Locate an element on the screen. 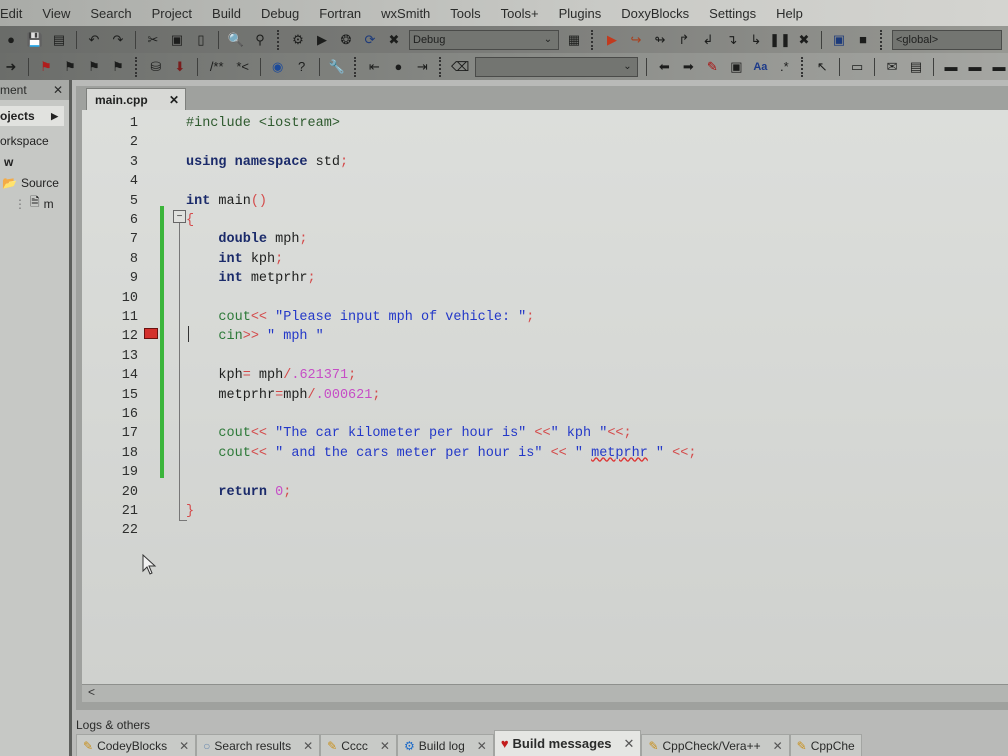 The image size is (1008, 756). build-run-icon: ❂ is located at coordinates (346, 40).